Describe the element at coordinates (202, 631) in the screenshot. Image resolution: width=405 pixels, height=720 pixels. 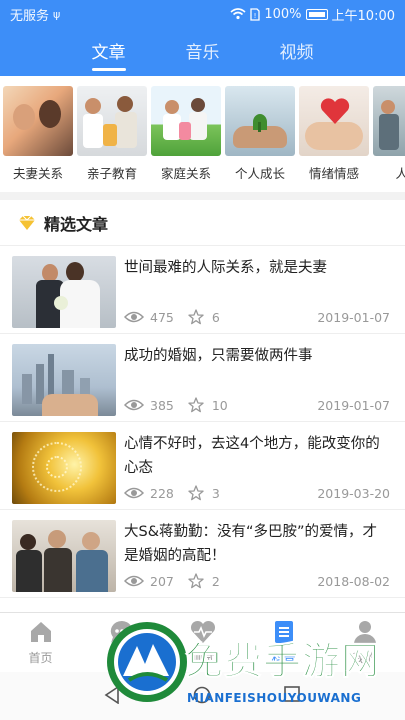
I see `heart-pulse-icon` at that location.